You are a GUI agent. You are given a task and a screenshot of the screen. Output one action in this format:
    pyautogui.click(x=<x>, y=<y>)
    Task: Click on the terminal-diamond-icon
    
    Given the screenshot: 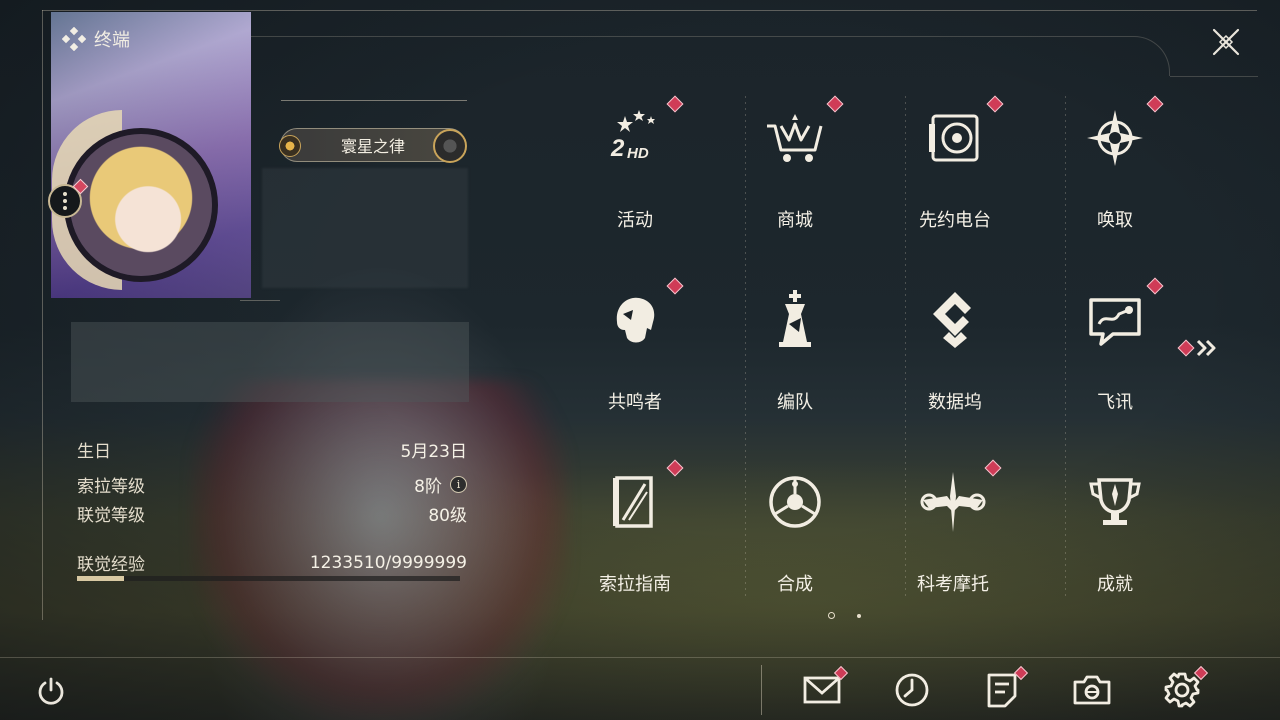 What is the action you would take?
    pyautogui.click(x=74, y=39)
    